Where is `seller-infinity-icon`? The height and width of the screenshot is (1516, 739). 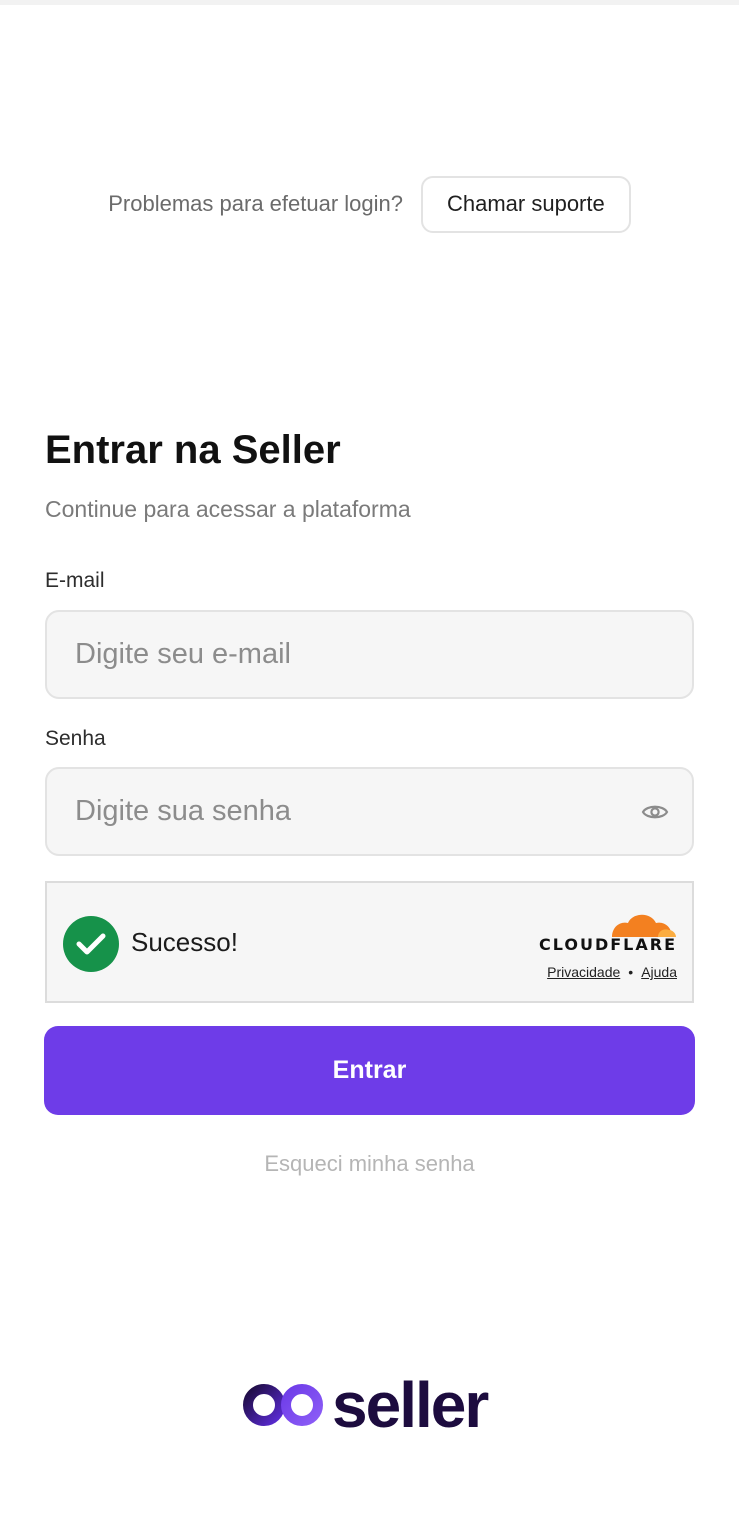 seller-infinity-icon is located at coordinates (283, 1405).